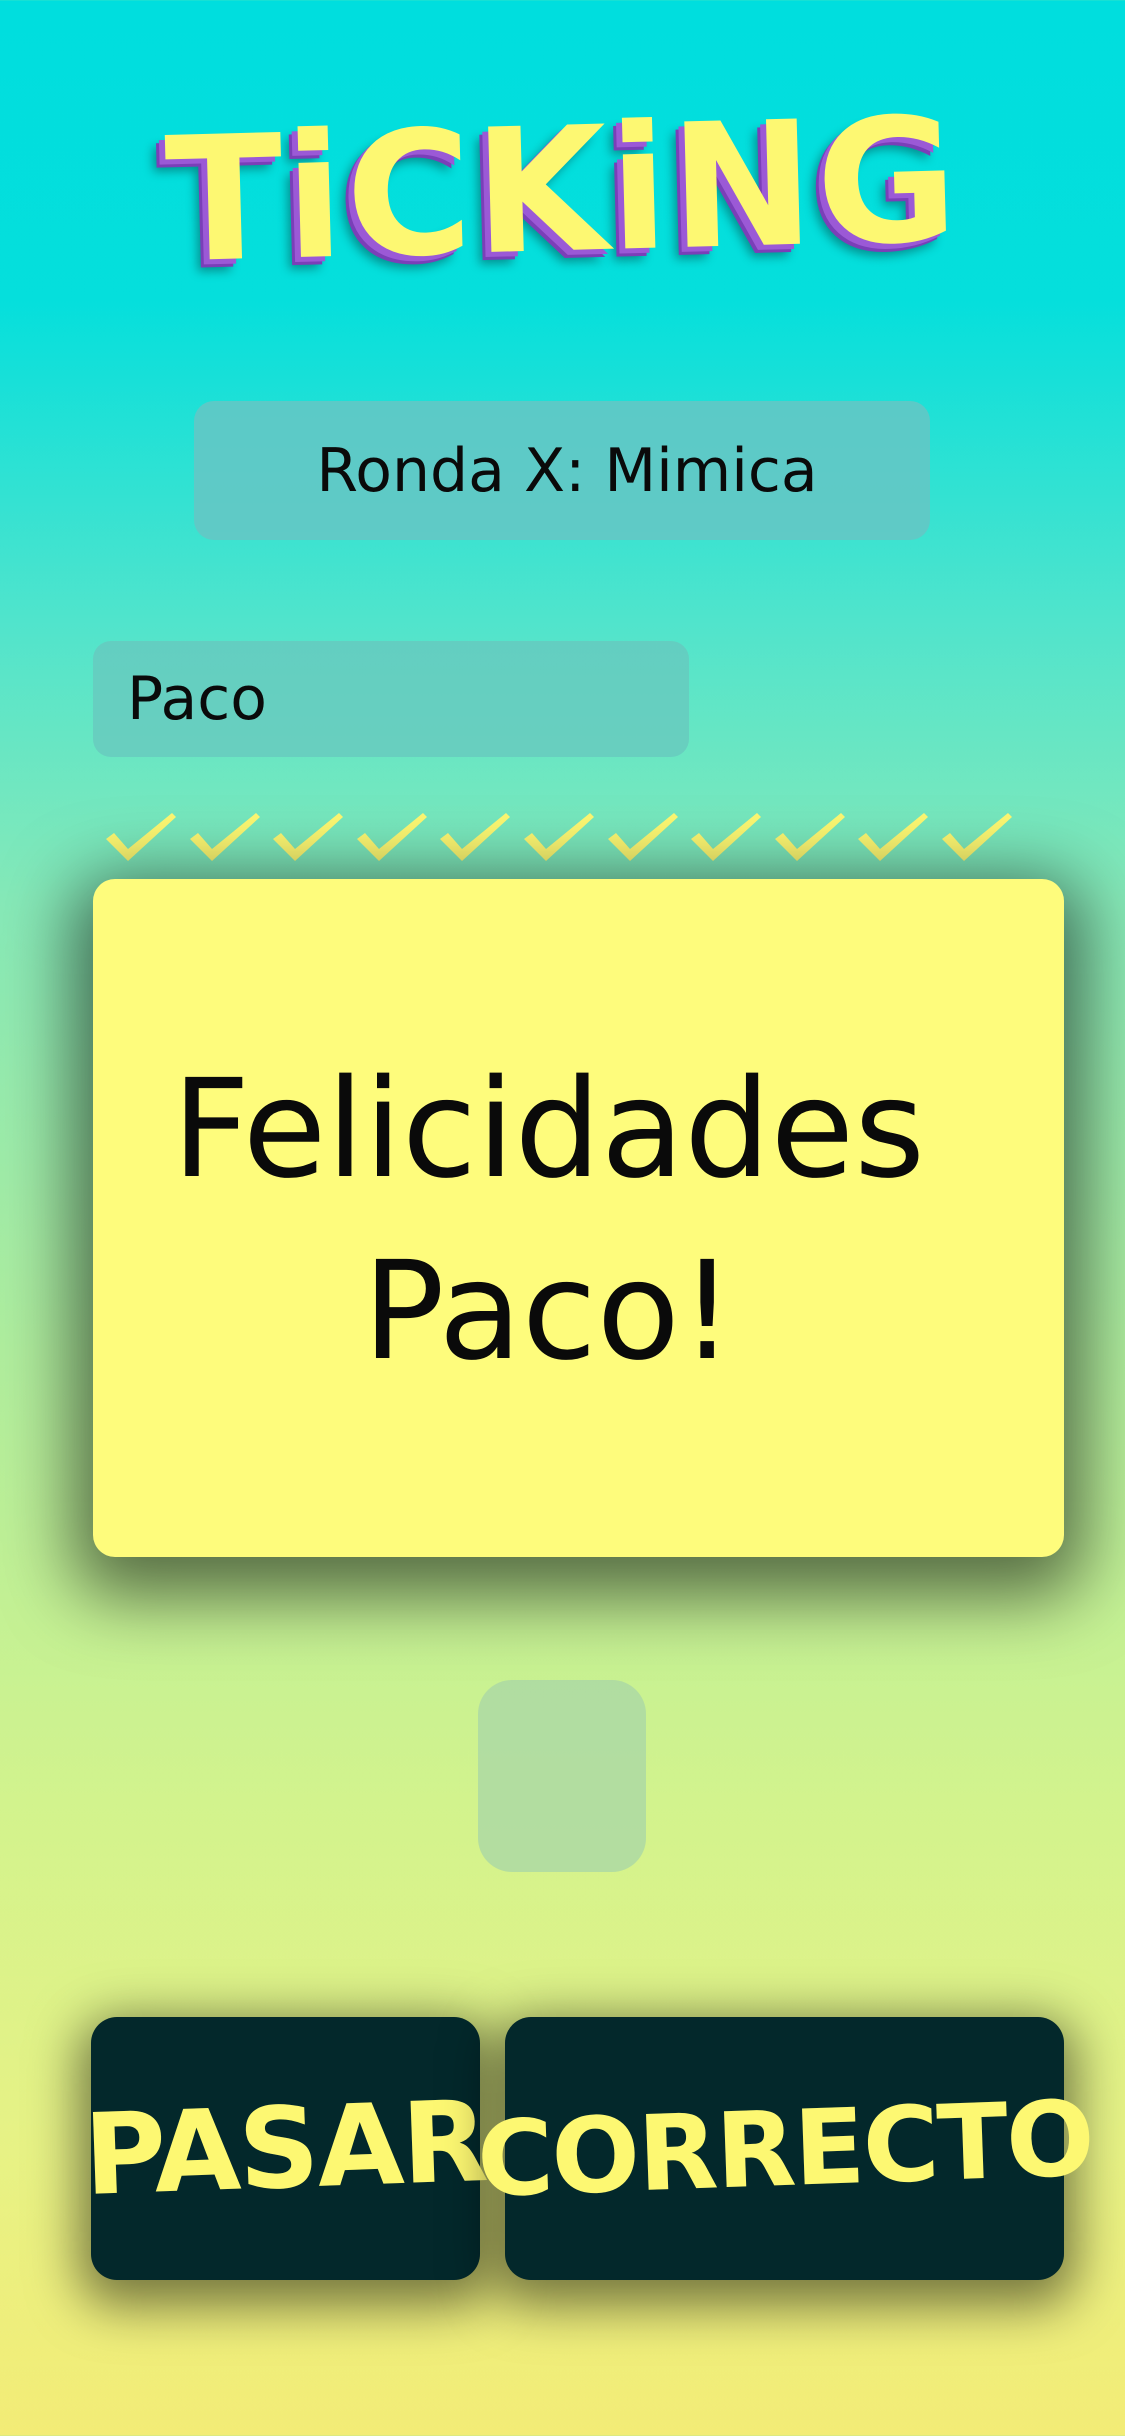 The height and width of the screenshot is (2436, 1125). What do you see at coordinates (391, 699) in the screenshot?
I see `player-name-box: Paco` at bounding box center [391, 699].